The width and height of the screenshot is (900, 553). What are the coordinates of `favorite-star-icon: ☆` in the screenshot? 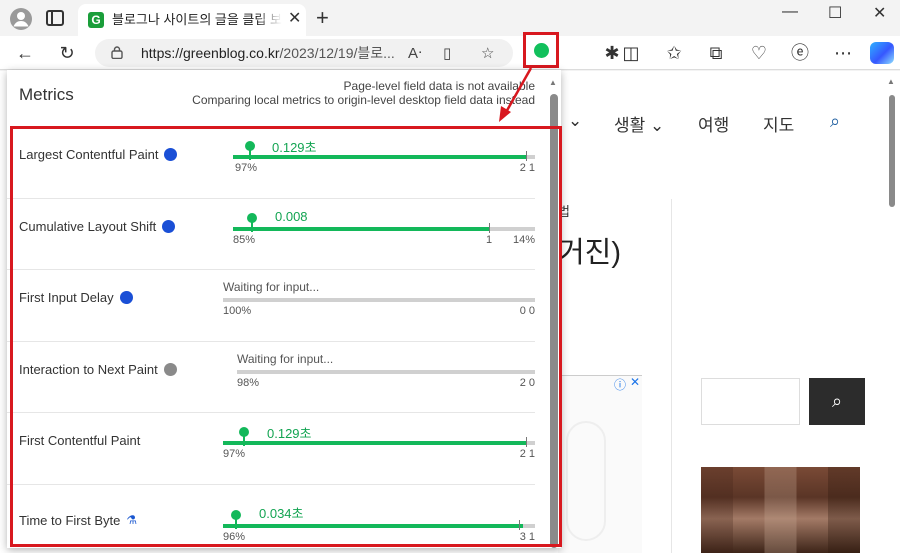 It's located at (487, 53).